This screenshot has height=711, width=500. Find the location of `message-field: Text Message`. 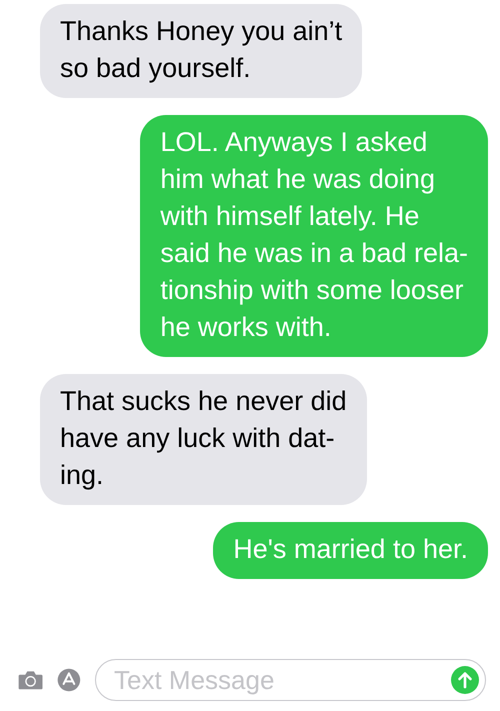

message-field: Text Message is located at coordinates (290, 680).